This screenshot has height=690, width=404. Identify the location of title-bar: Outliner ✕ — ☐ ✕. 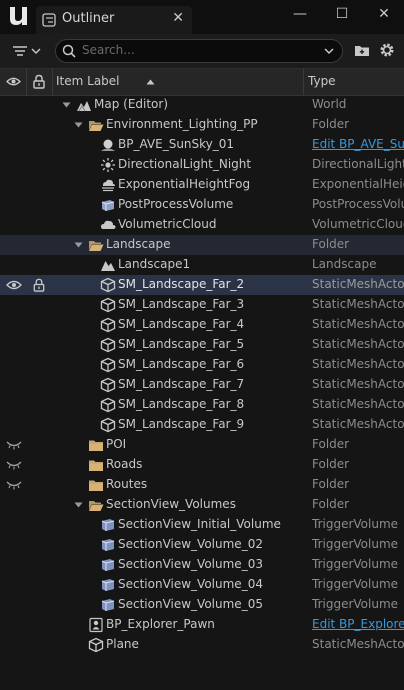
(202, 17).